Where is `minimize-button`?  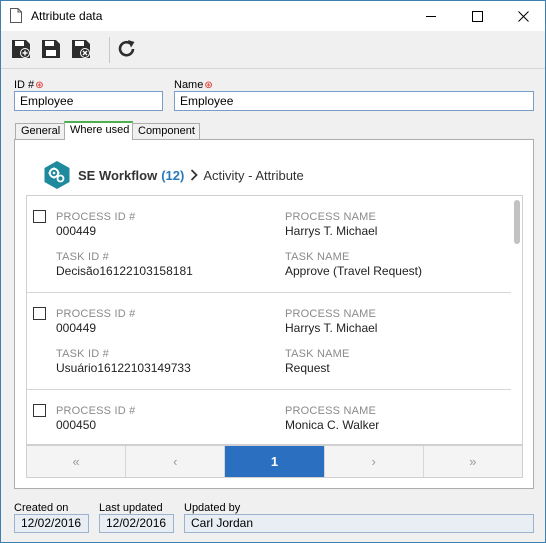
minimize-button is located at coordinates (431, 16).